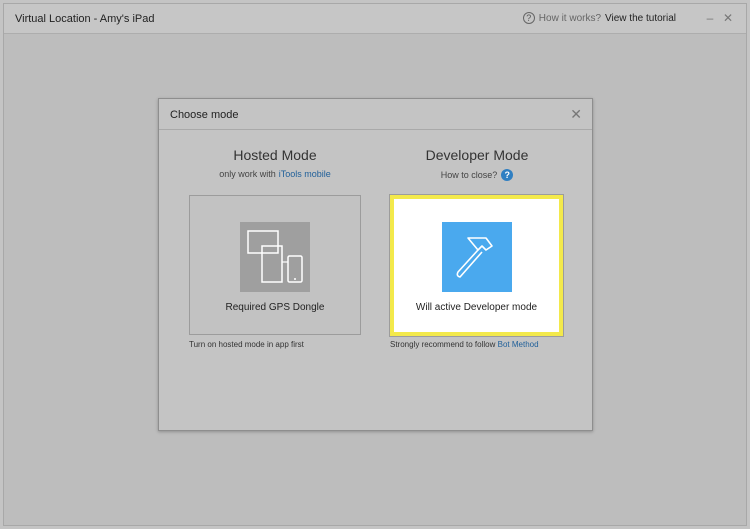 Image resolution: width=750 pixels, height=529 pixels. I want to click on how-it-works-link: How it works?, so click(570, 18).